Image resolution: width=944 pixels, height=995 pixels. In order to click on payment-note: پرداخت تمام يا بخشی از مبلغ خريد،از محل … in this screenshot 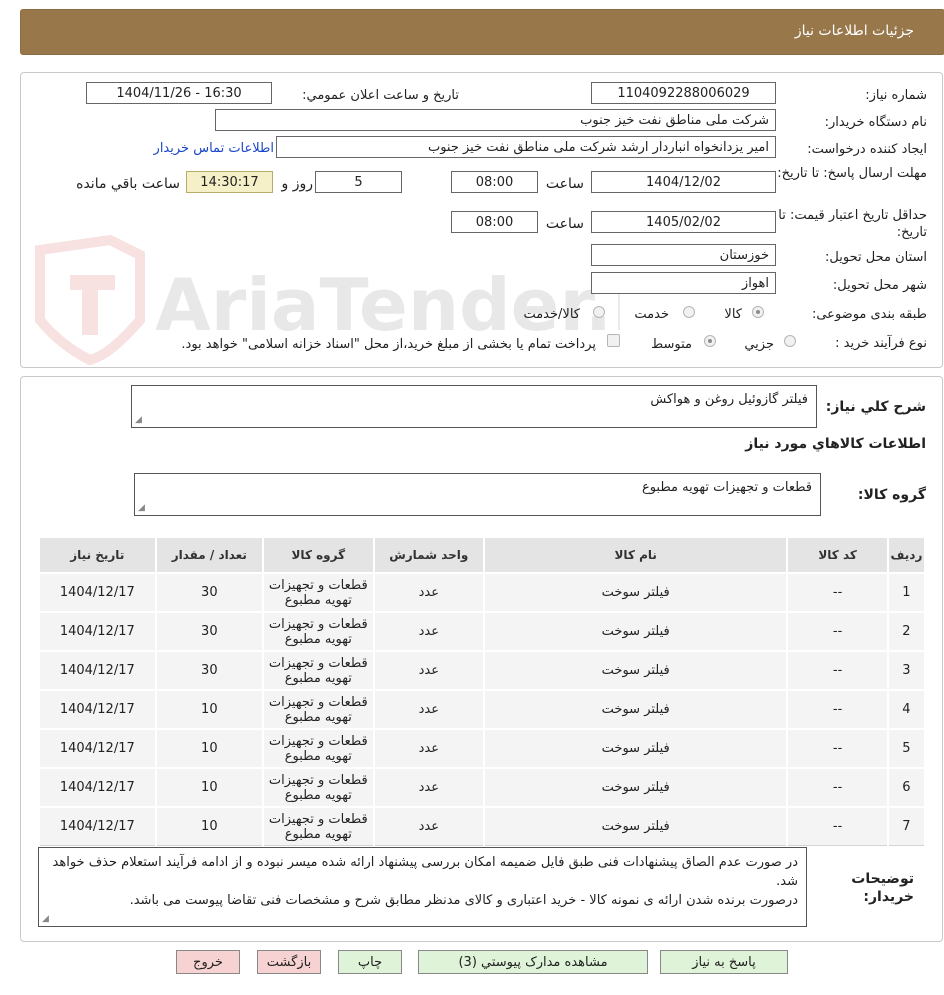, I will do `click(388, 344)`.